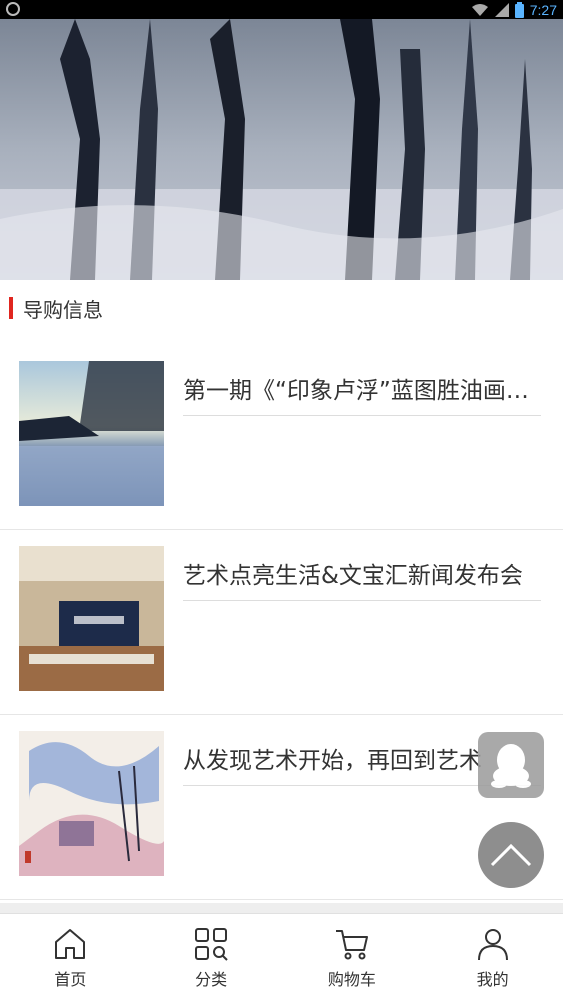 The width and height of the screenshot is (563, 1002). I want to click on tab-cart: 购物车, so click(352, 958).